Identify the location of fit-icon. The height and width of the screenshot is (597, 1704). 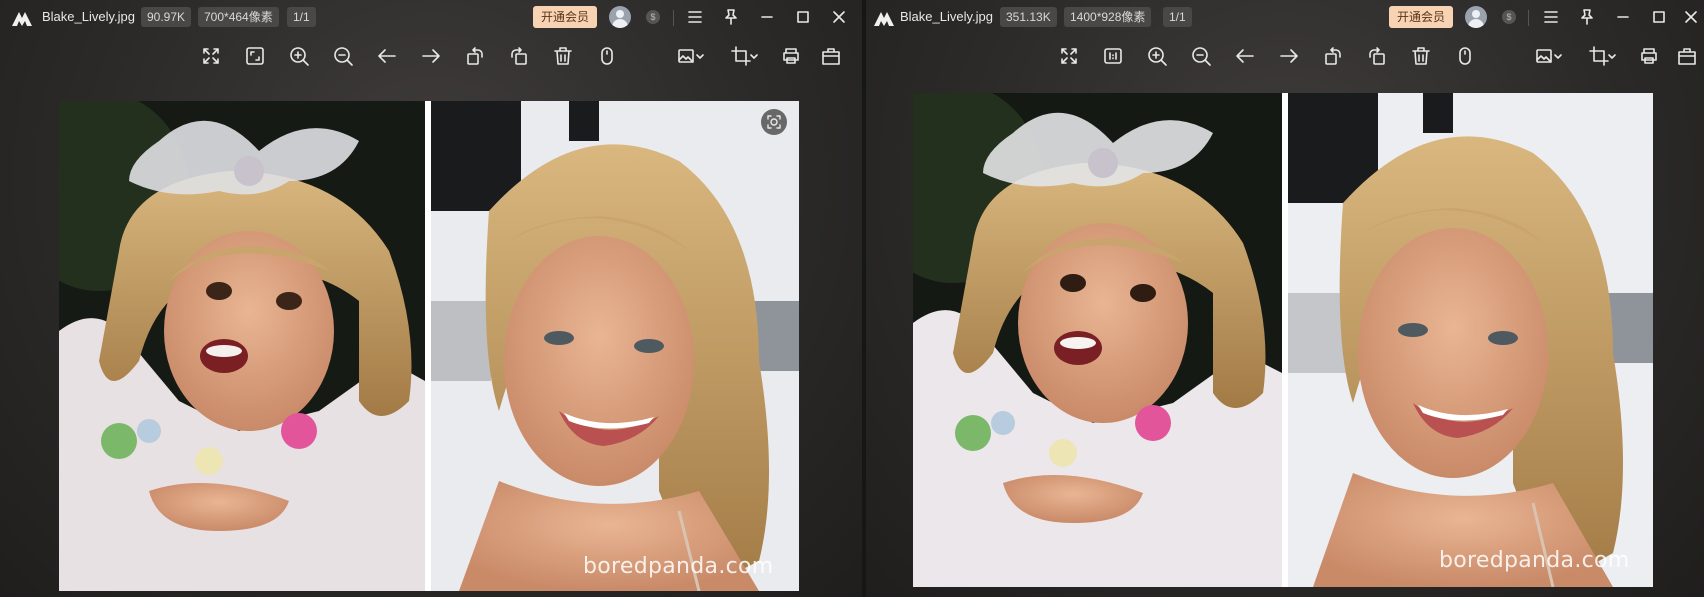
(255, 56).